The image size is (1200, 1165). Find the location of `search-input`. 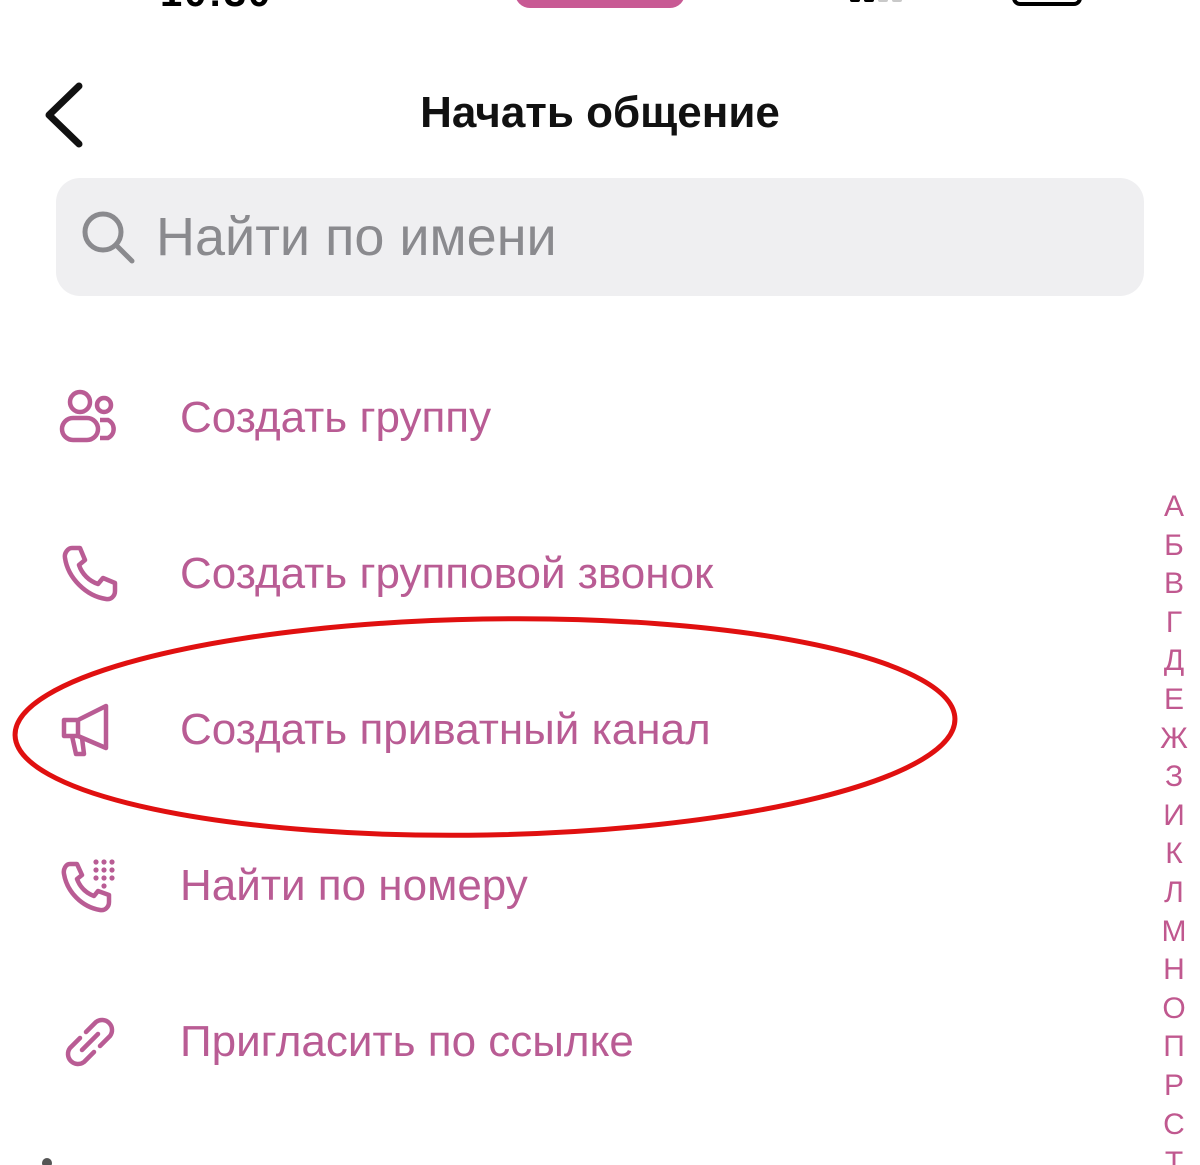

search-input is located at coordinates (606, 237).